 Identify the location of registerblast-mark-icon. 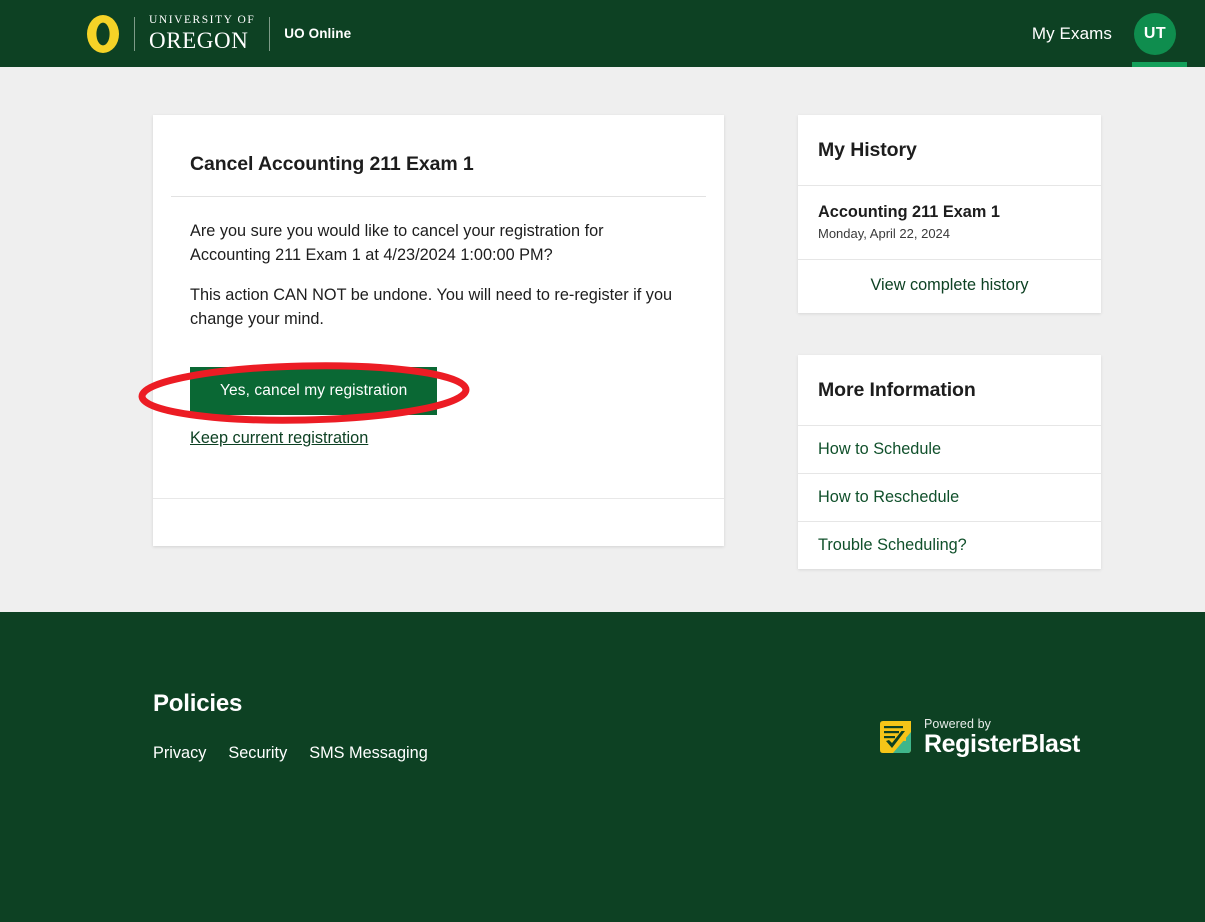
(895, 737).